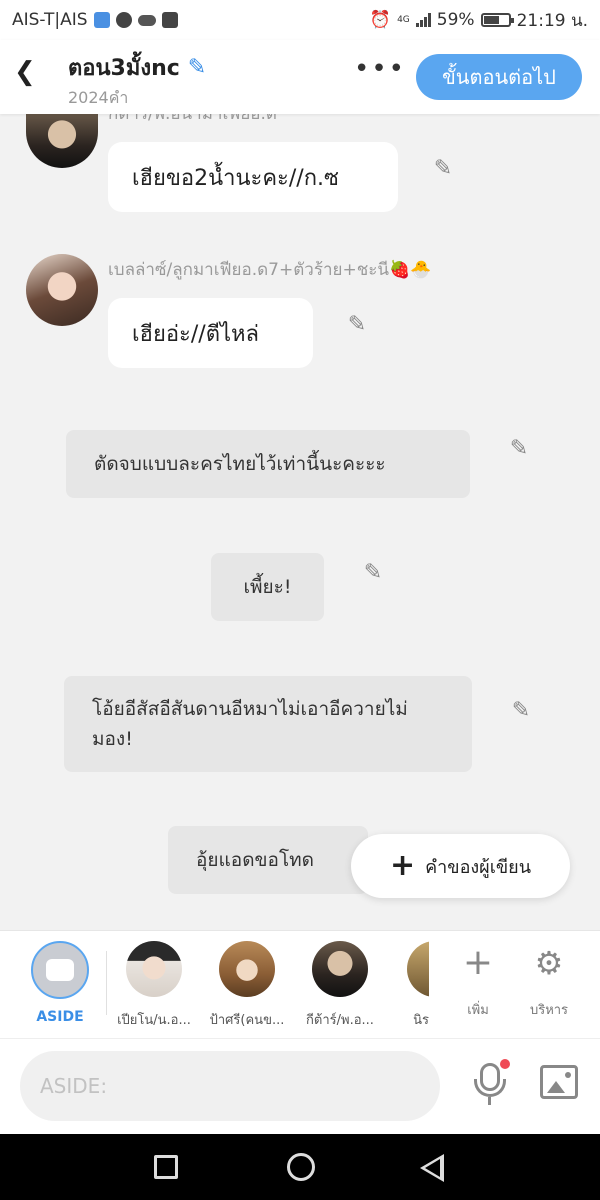 Image resolution: width=600 pixels, height=1200 pixels. Describe the element at coordinates (300, 20) in the screenshot. I see `status-bar: AIS-T|AIS ⏰ 4G 59% 21:19 น.` at that location.